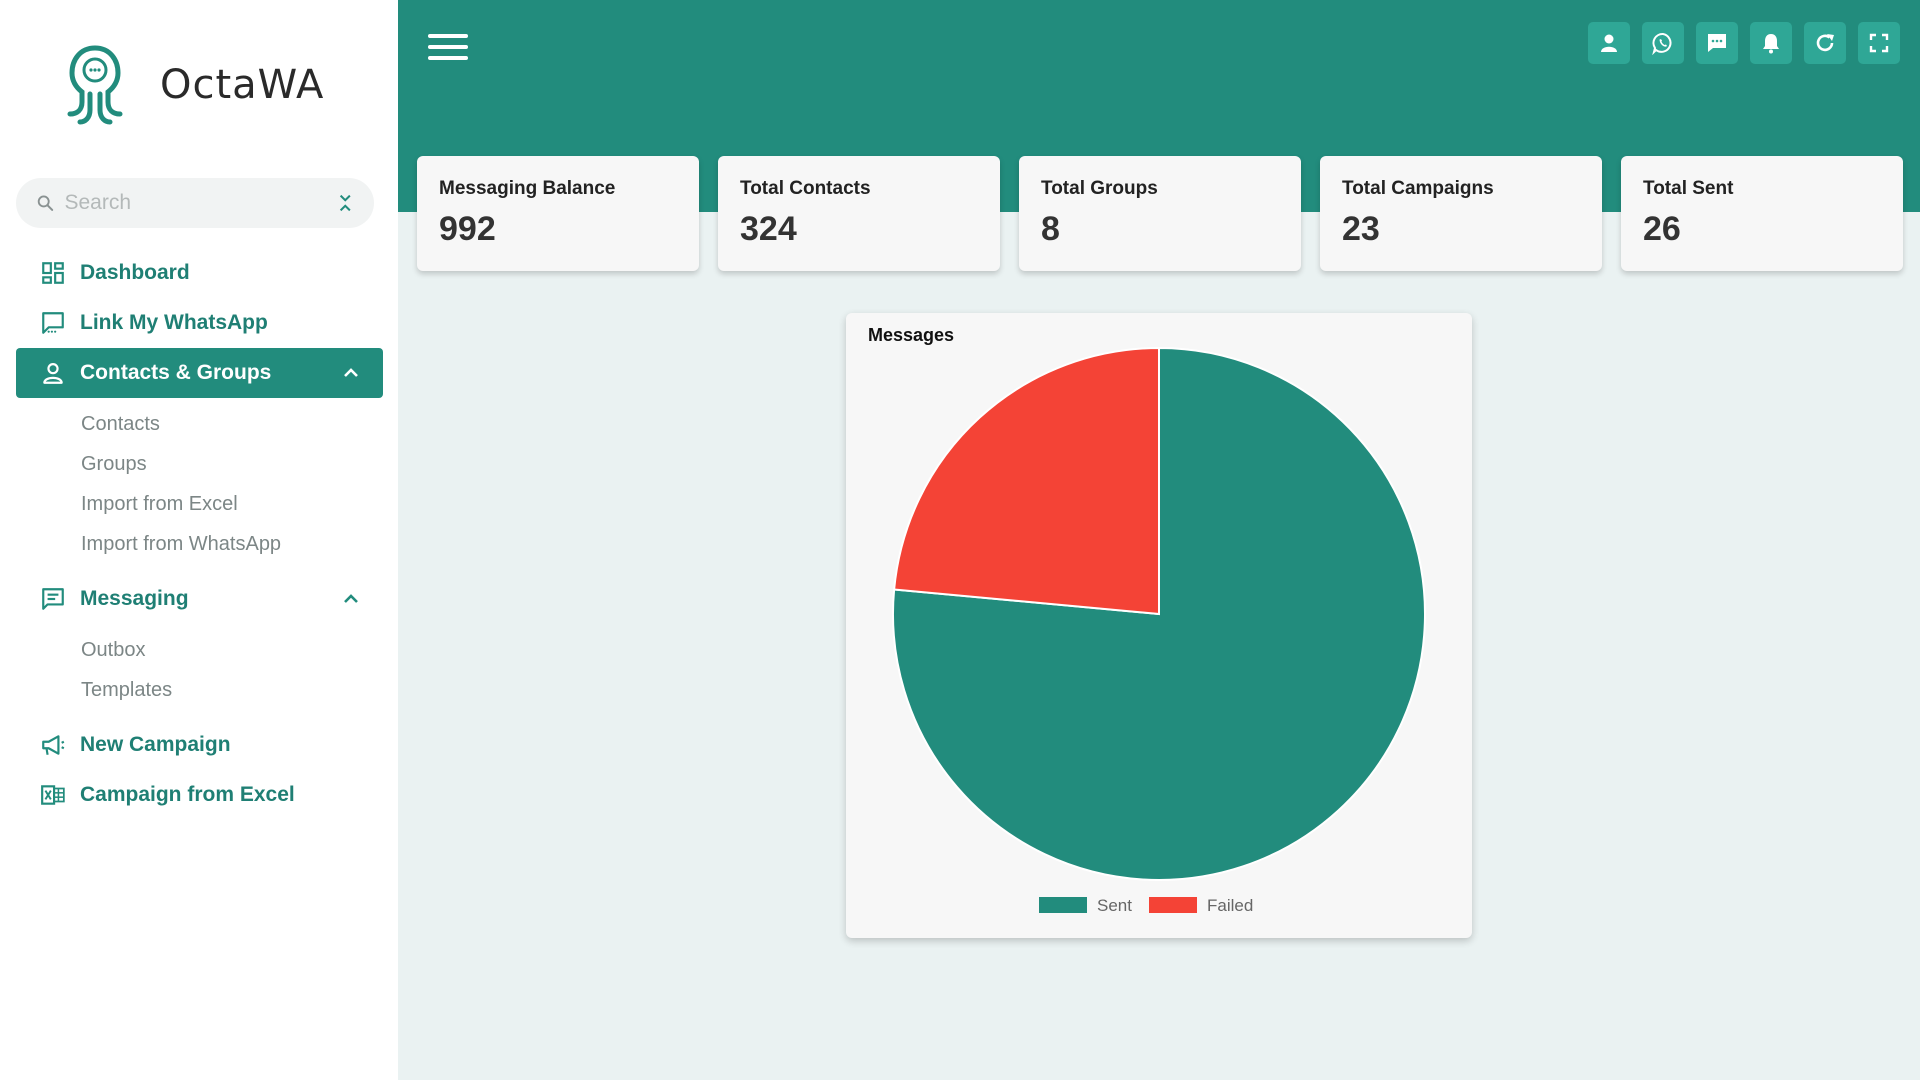  I want to click on sidebar-item-label: Dashboard, so click(135, 272).